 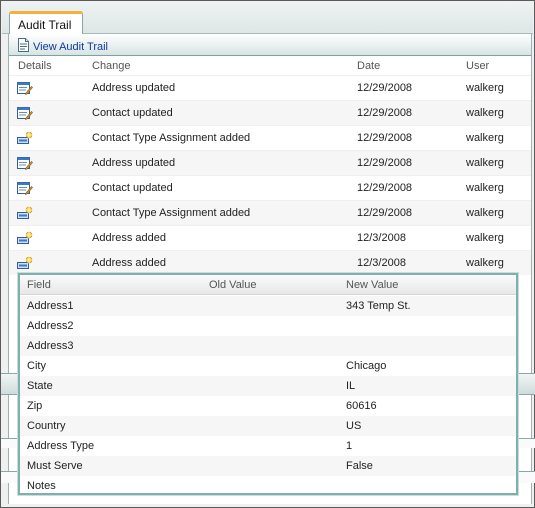 What do you see at coordinates (233, 285) in the screenshot?
I see `column-header-old-value: Old Value` at bounding box center [233, 285].